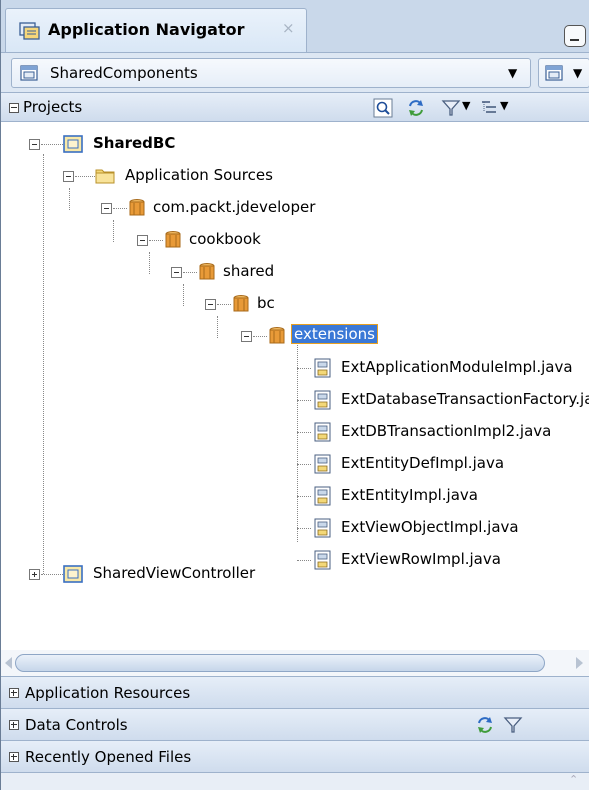 This screenshot has width=589, height=790. I want to click on navigator-icon, so click(29, 31).